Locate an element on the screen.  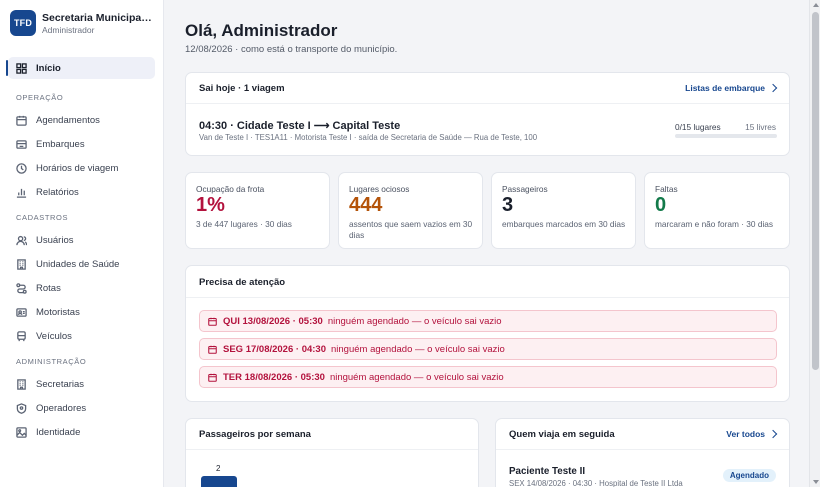
sidebar-item-label: Operadores is located at coordinates (61, 408).